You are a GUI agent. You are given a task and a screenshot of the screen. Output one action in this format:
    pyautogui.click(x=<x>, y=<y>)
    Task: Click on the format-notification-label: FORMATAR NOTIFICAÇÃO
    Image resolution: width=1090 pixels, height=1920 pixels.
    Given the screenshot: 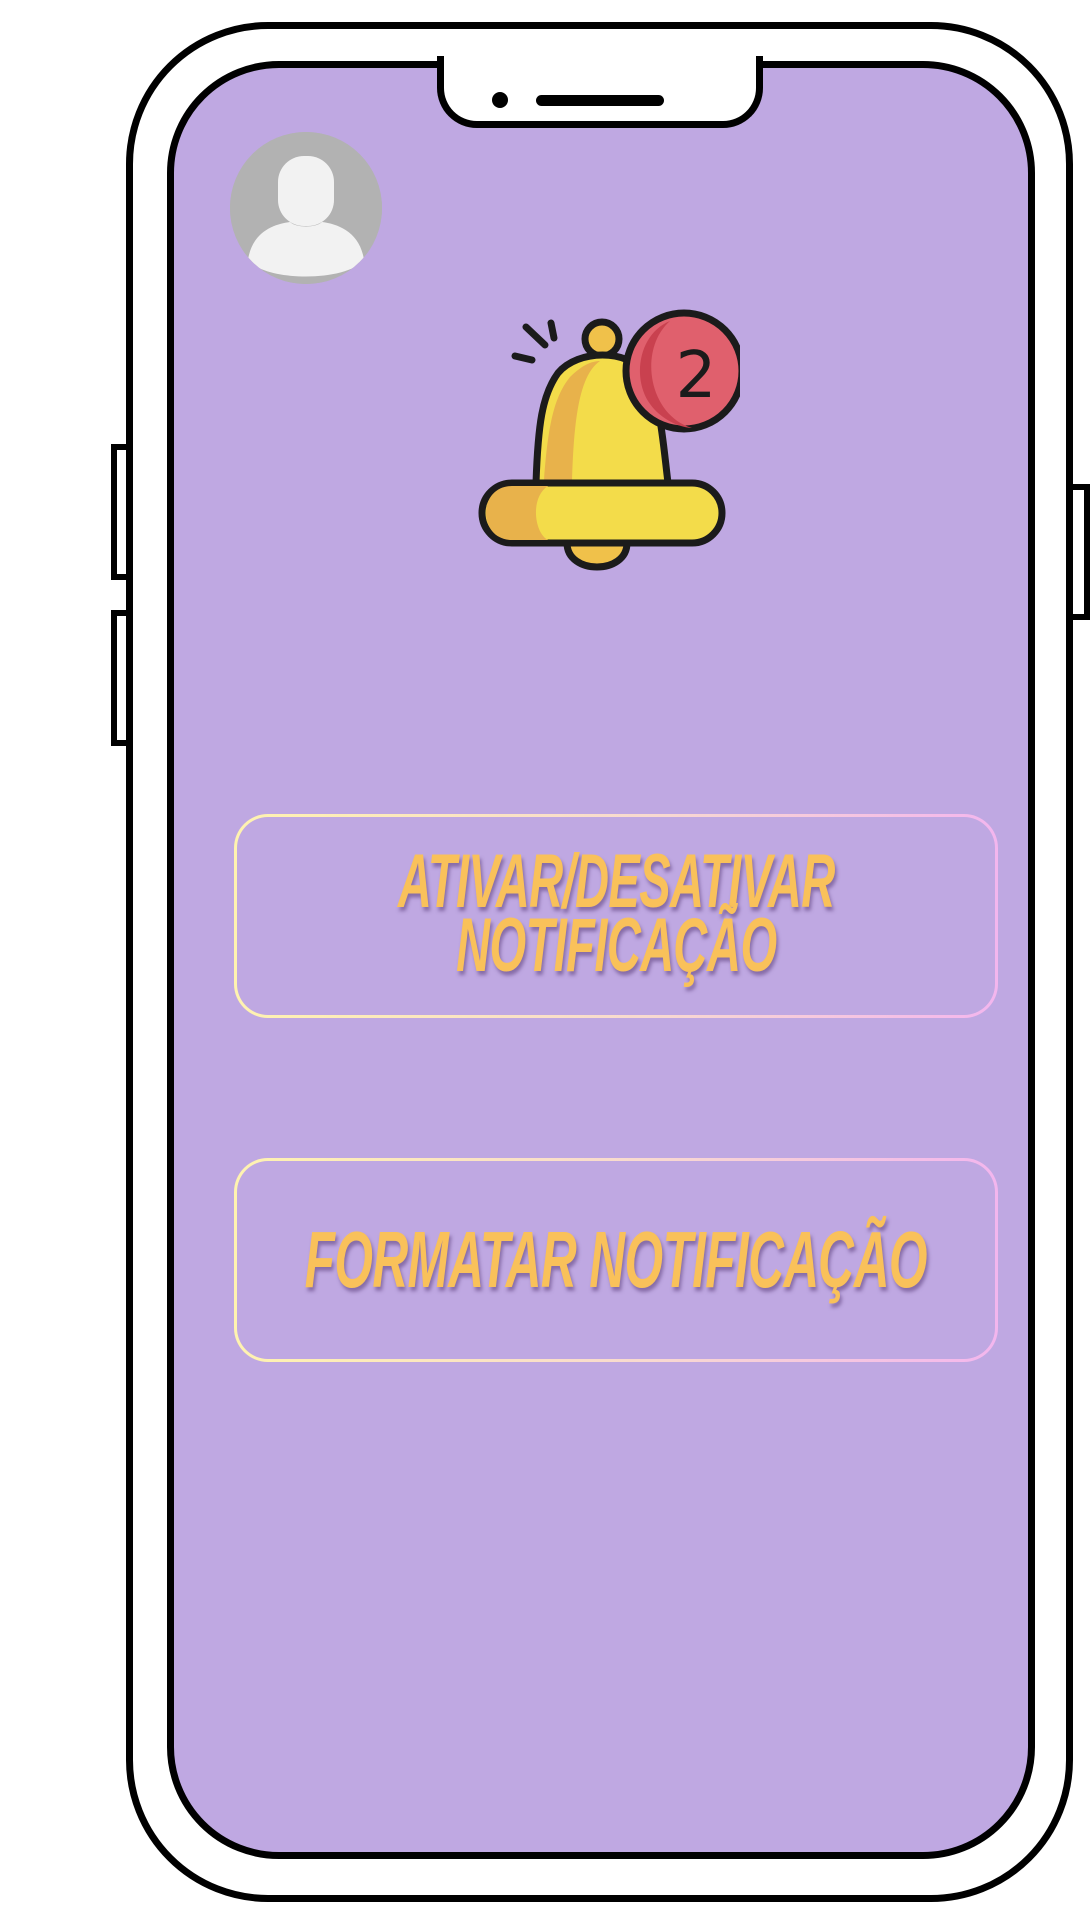 What is the action you would take?
    pyautogui.click(x=616, y=1259)
    